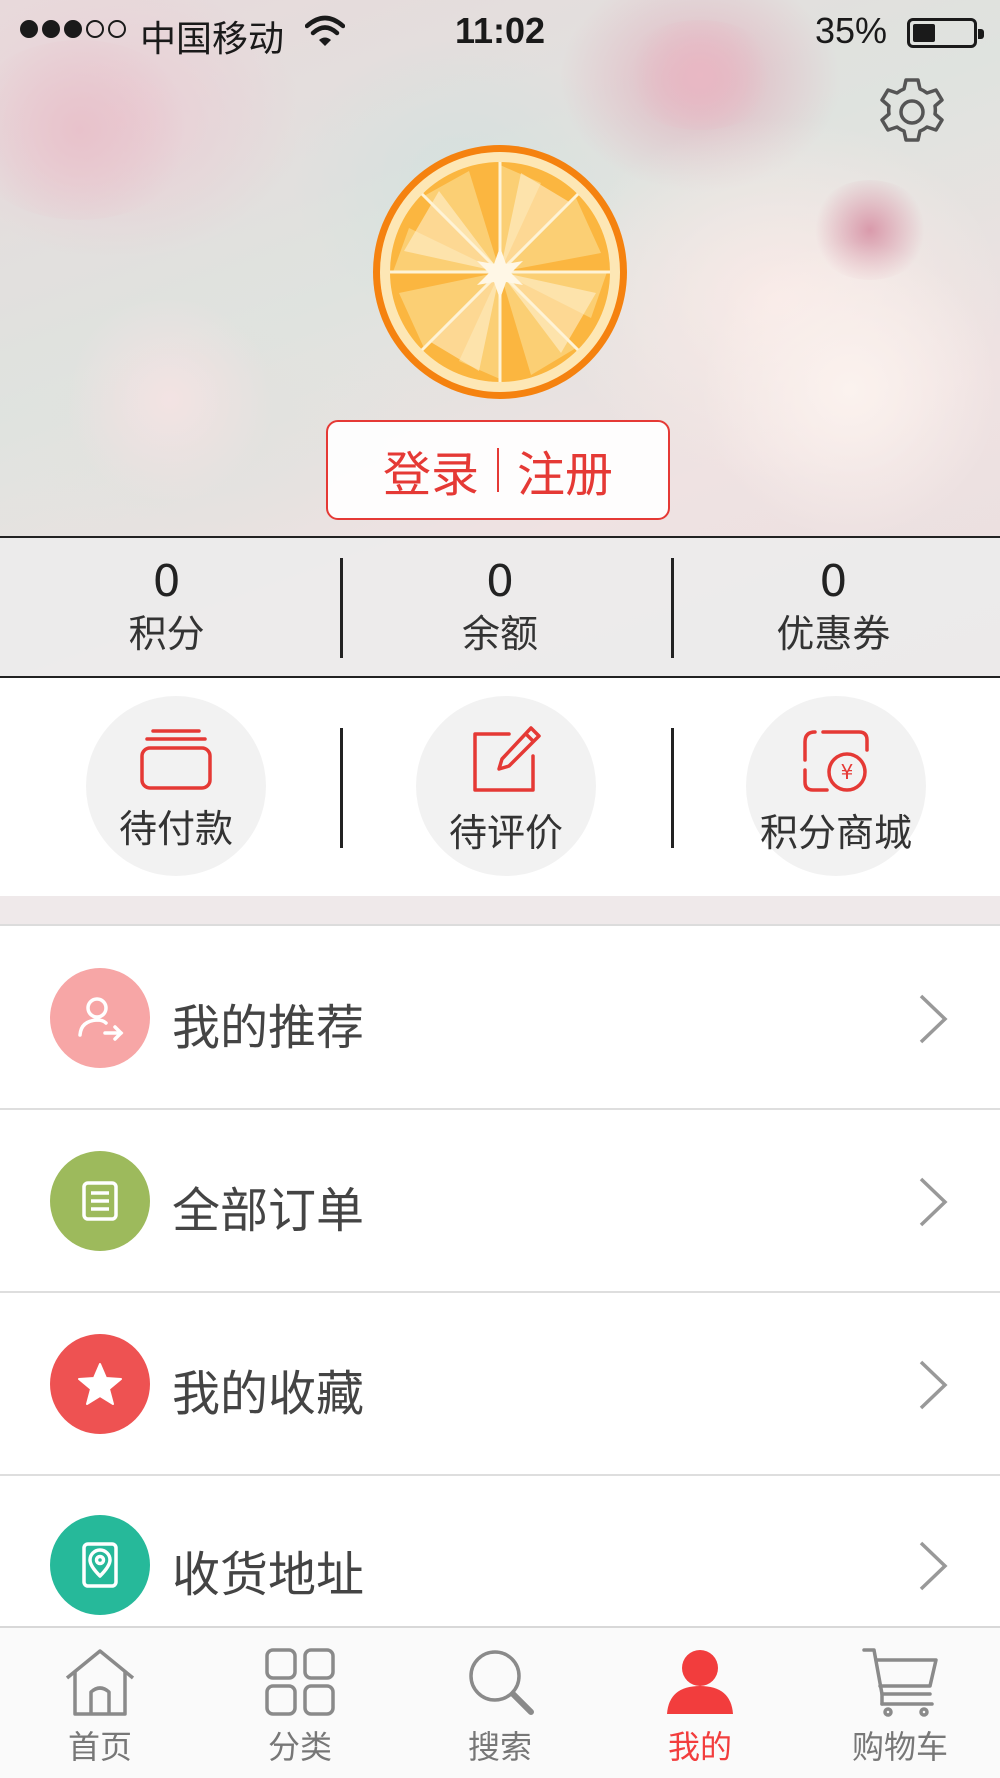  I want to click on menu-item-all-orders: 全部订单, so click(500, 1202).